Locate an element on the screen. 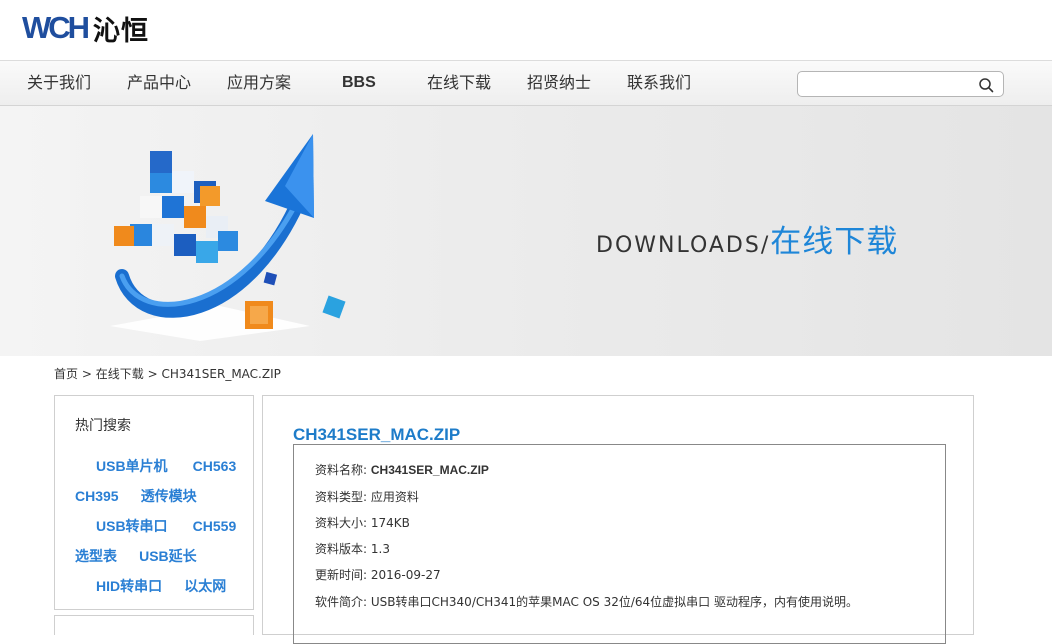 The image size is (1052, 644). info-label: 更新时间: is located at coordinates (341, 575).